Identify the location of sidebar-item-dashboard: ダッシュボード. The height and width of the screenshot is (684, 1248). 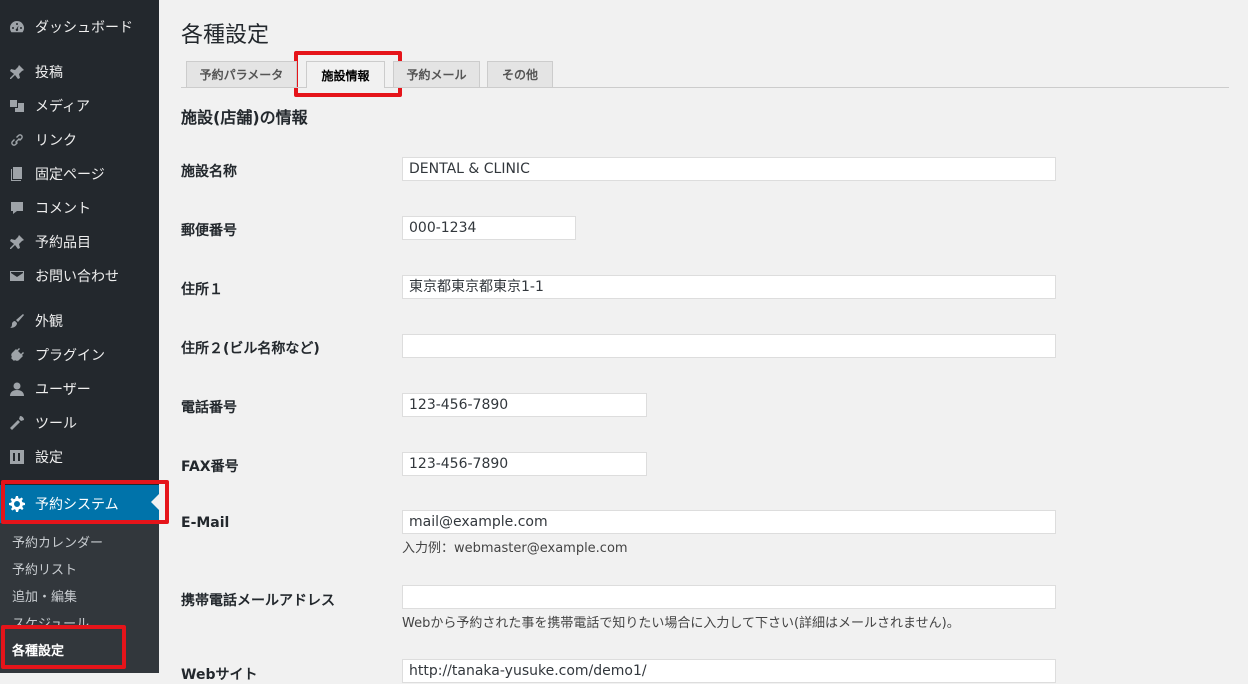
(79, 27).